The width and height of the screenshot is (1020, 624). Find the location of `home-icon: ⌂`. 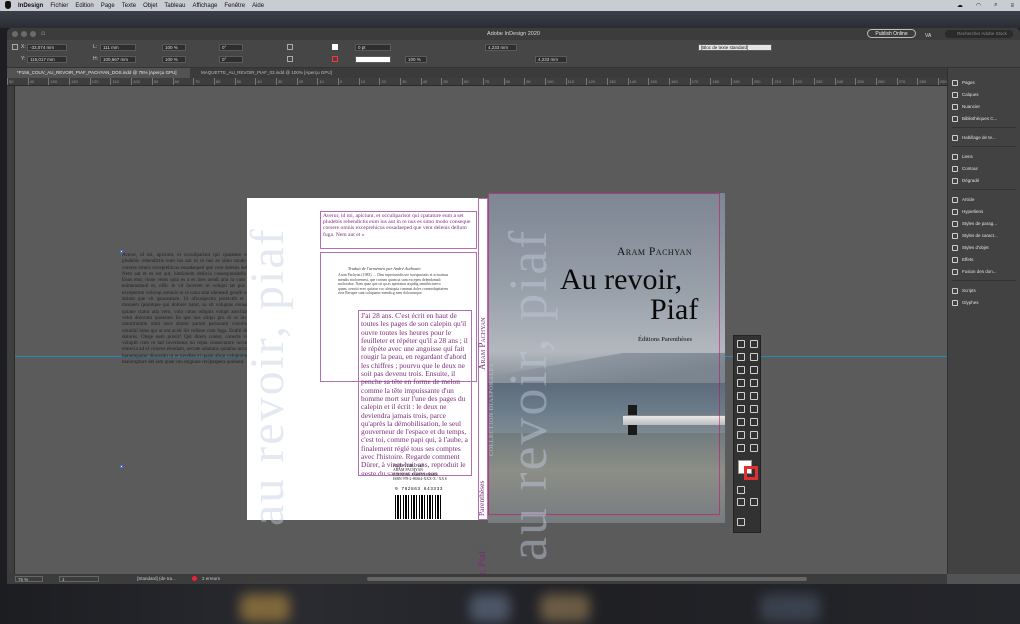

home-icon: ⌂ is located at coordinates (43, 34).